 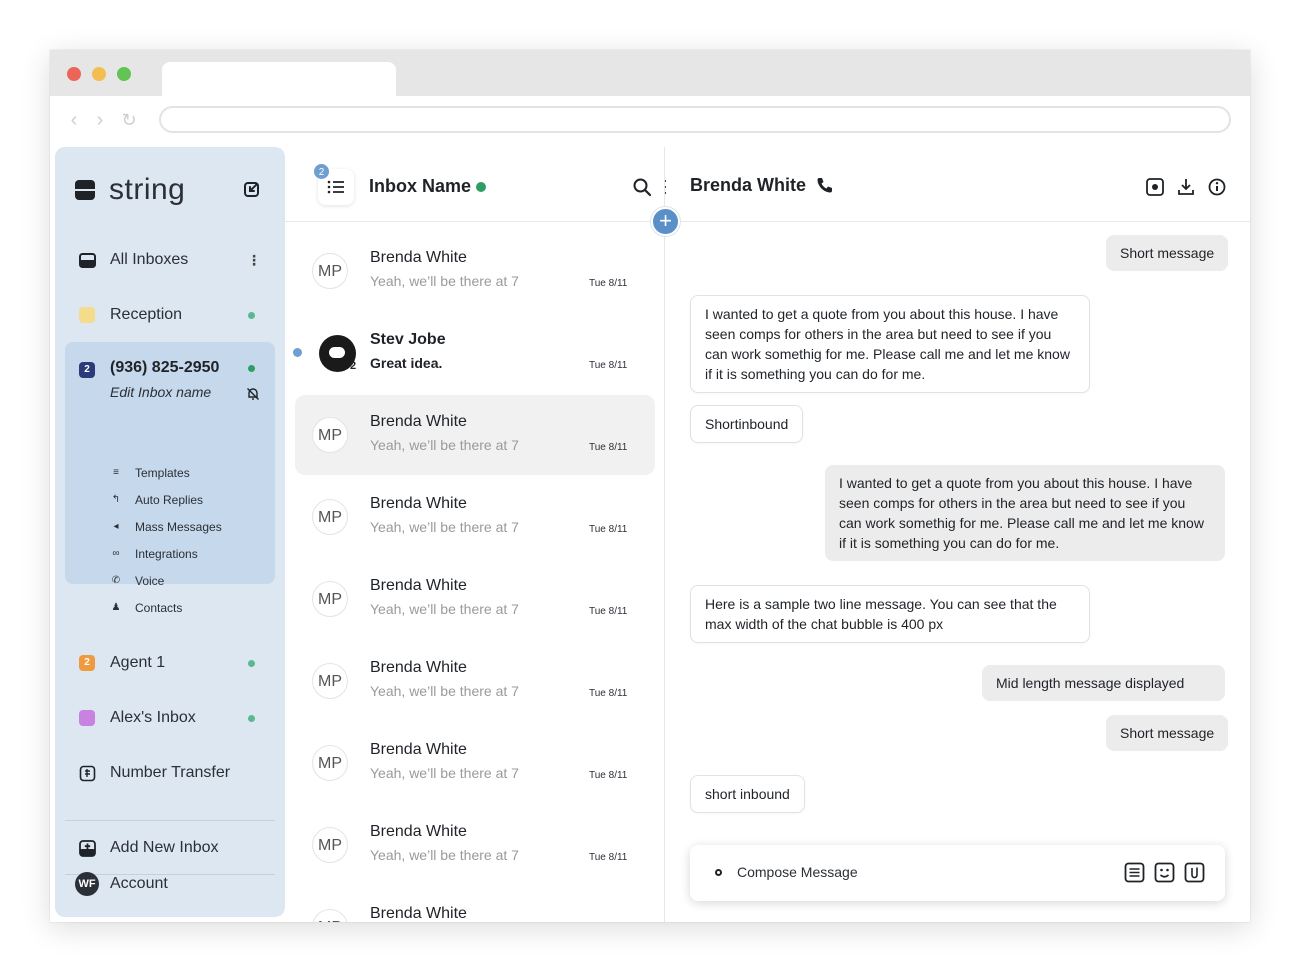 What do you see at coordinates (153, 717) in the screenshot?
I see `sidebar-item-label: Alex's Inbox` at bounding box center [153, 717].